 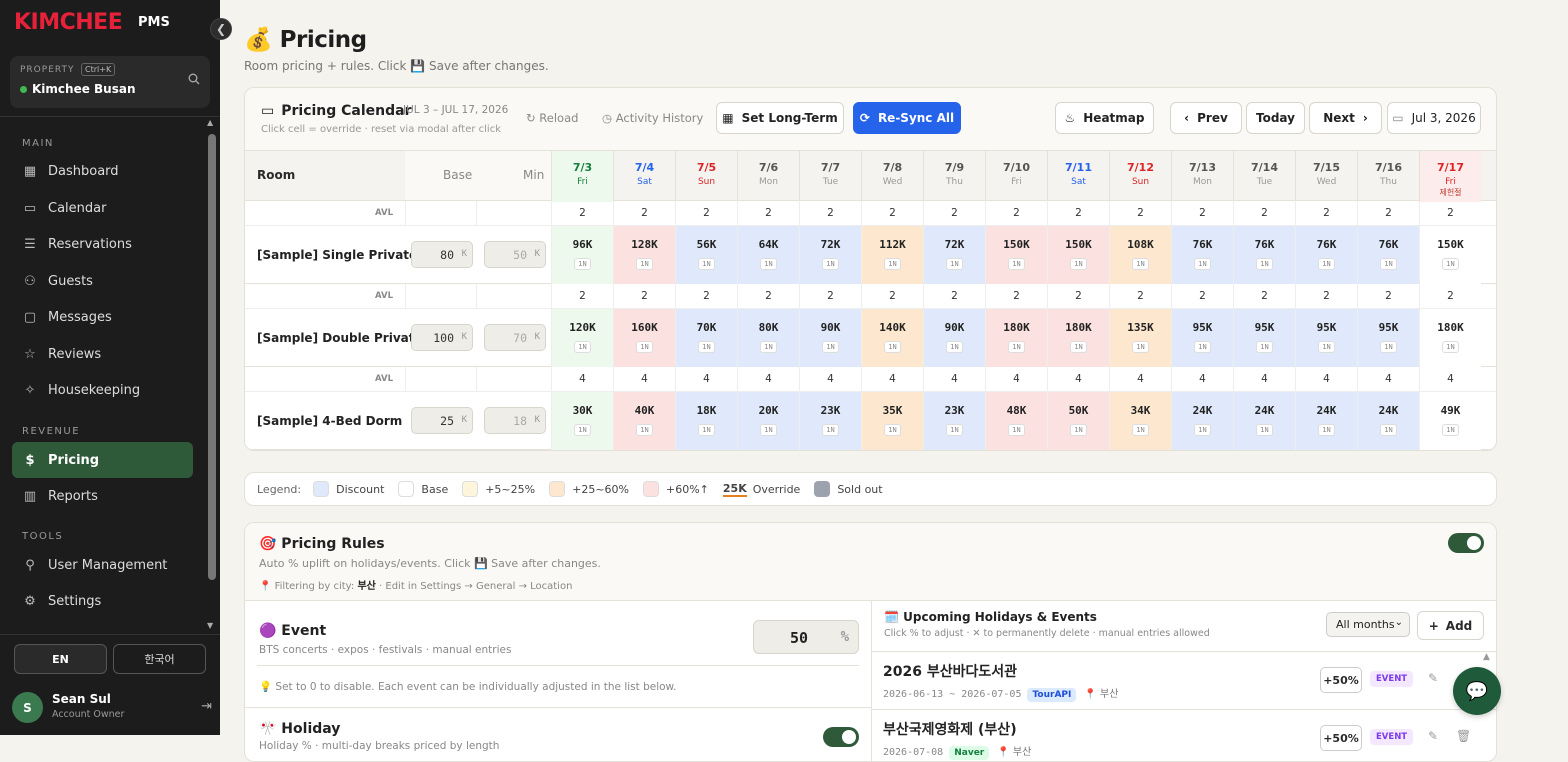 What do you see at coordinates (706, 338) in the screenshot?
I see `price-cell: 70K 1N` at bounding box center [706, 338].